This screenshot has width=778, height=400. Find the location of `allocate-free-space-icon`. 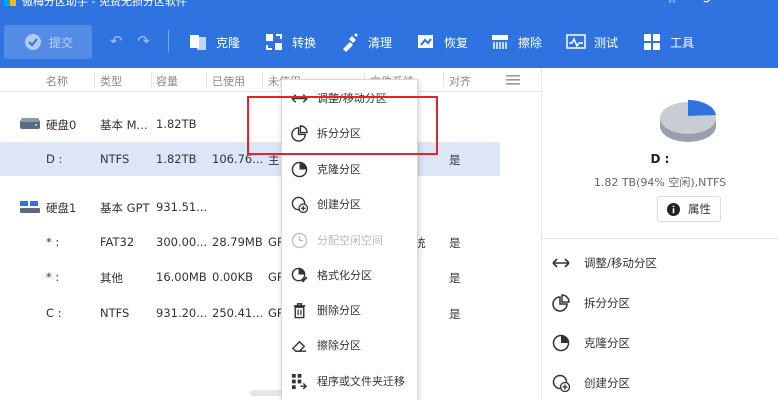

allocate-free-space-icon is located at coordinates (299, 240).